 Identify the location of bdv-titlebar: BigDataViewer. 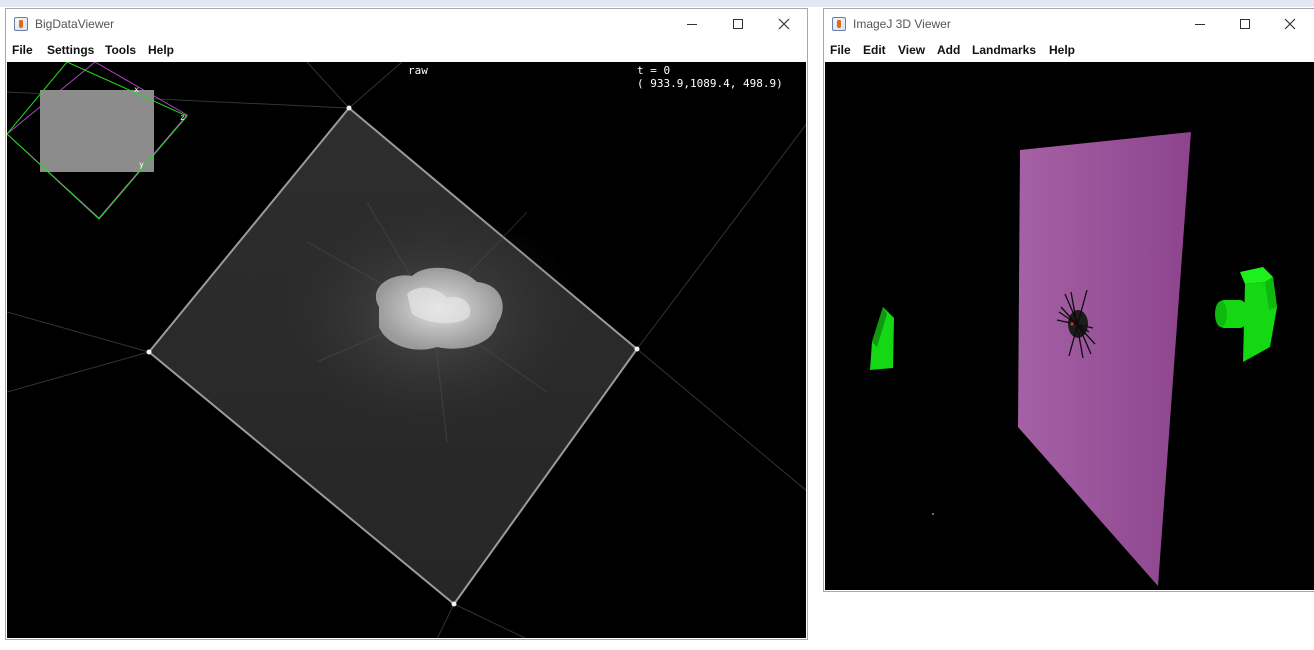
(406, 24).